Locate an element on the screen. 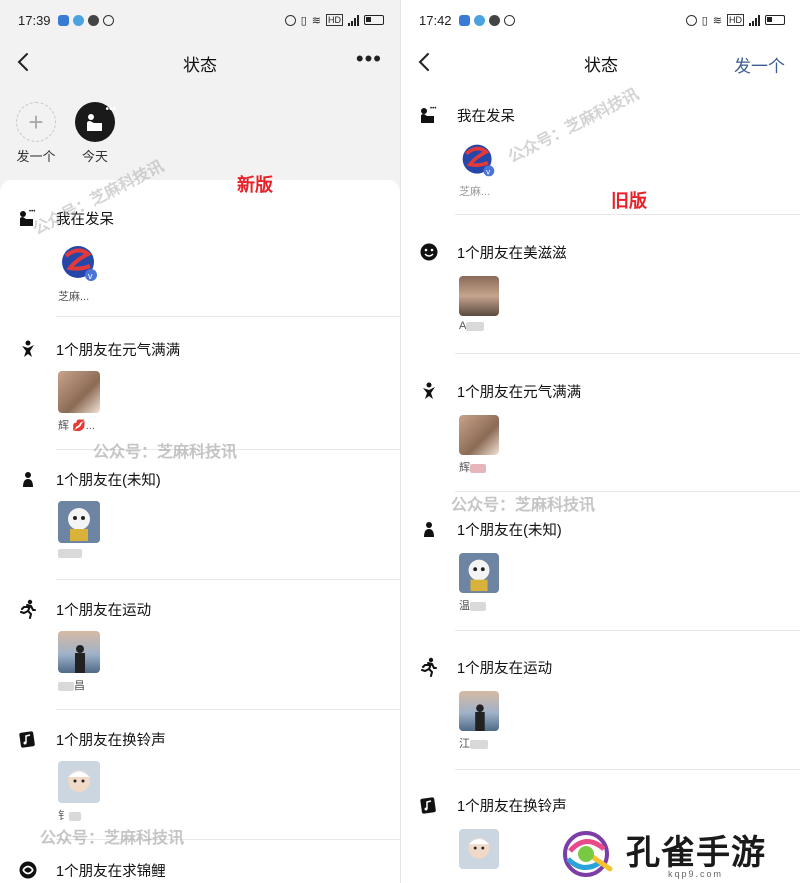  site-logo: 孔雀手游网 kqp9.com is located at coordinates (674, 853).